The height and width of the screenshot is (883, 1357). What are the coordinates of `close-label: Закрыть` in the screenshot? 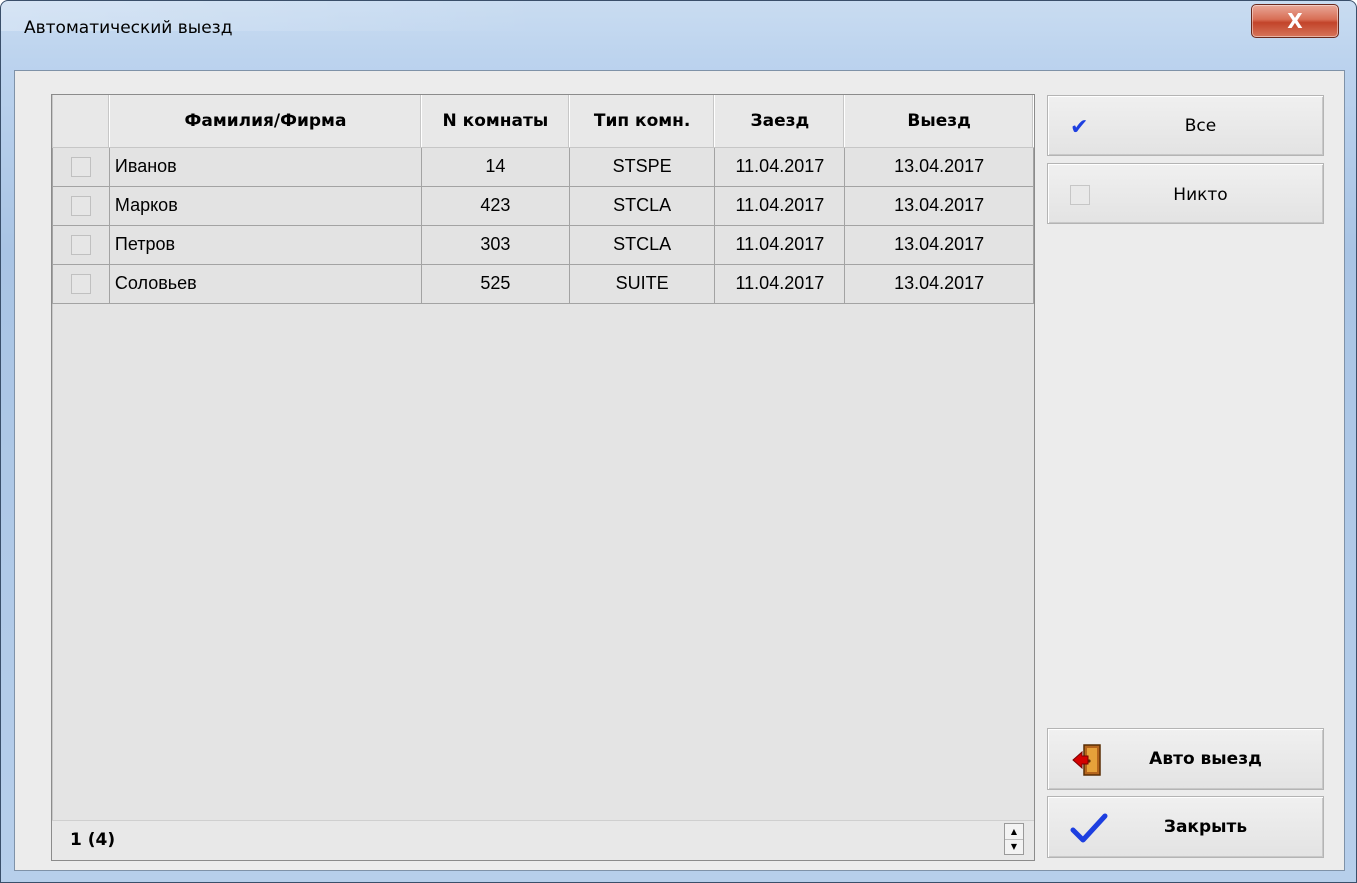 It's located at (1205, 827).